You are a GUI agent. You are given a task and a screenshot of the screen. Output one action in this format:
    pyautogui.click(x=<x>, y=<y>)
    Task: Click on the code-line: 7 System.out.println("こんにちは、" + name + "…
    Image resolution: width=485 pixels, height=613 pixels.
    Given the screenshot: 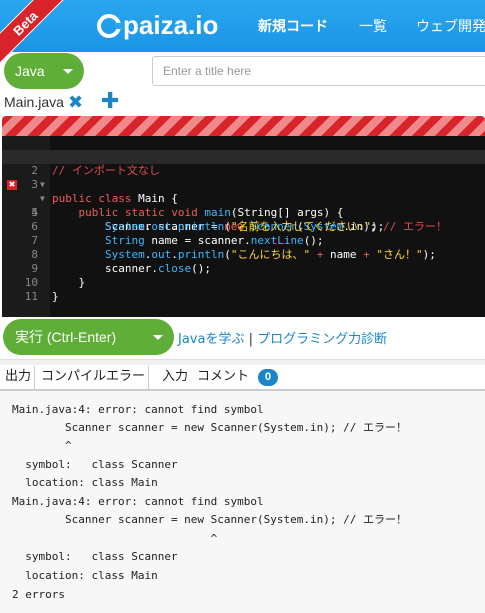 What is the action you would take?
    pyautogui.click(x=243, y=240)
    